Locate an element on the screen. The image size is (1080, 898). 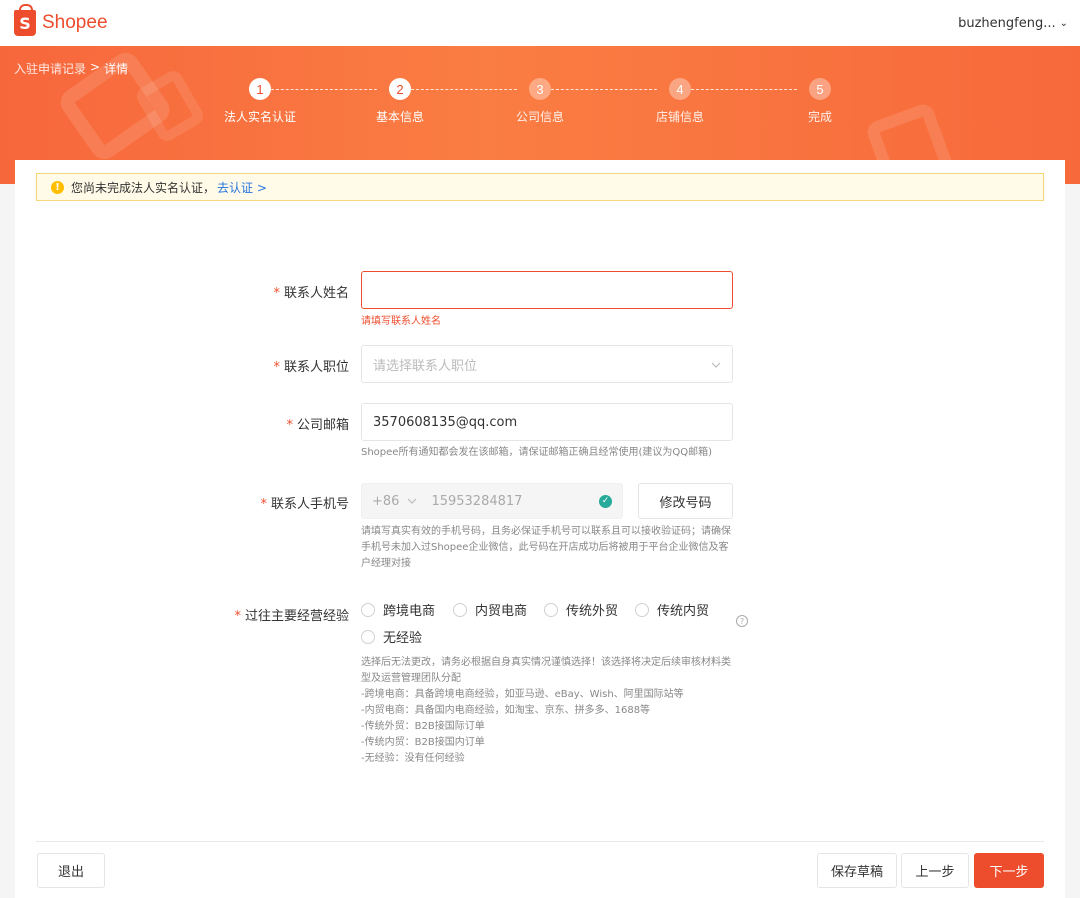
shopee-bag-icon: S is located at coordinates (25, 20).